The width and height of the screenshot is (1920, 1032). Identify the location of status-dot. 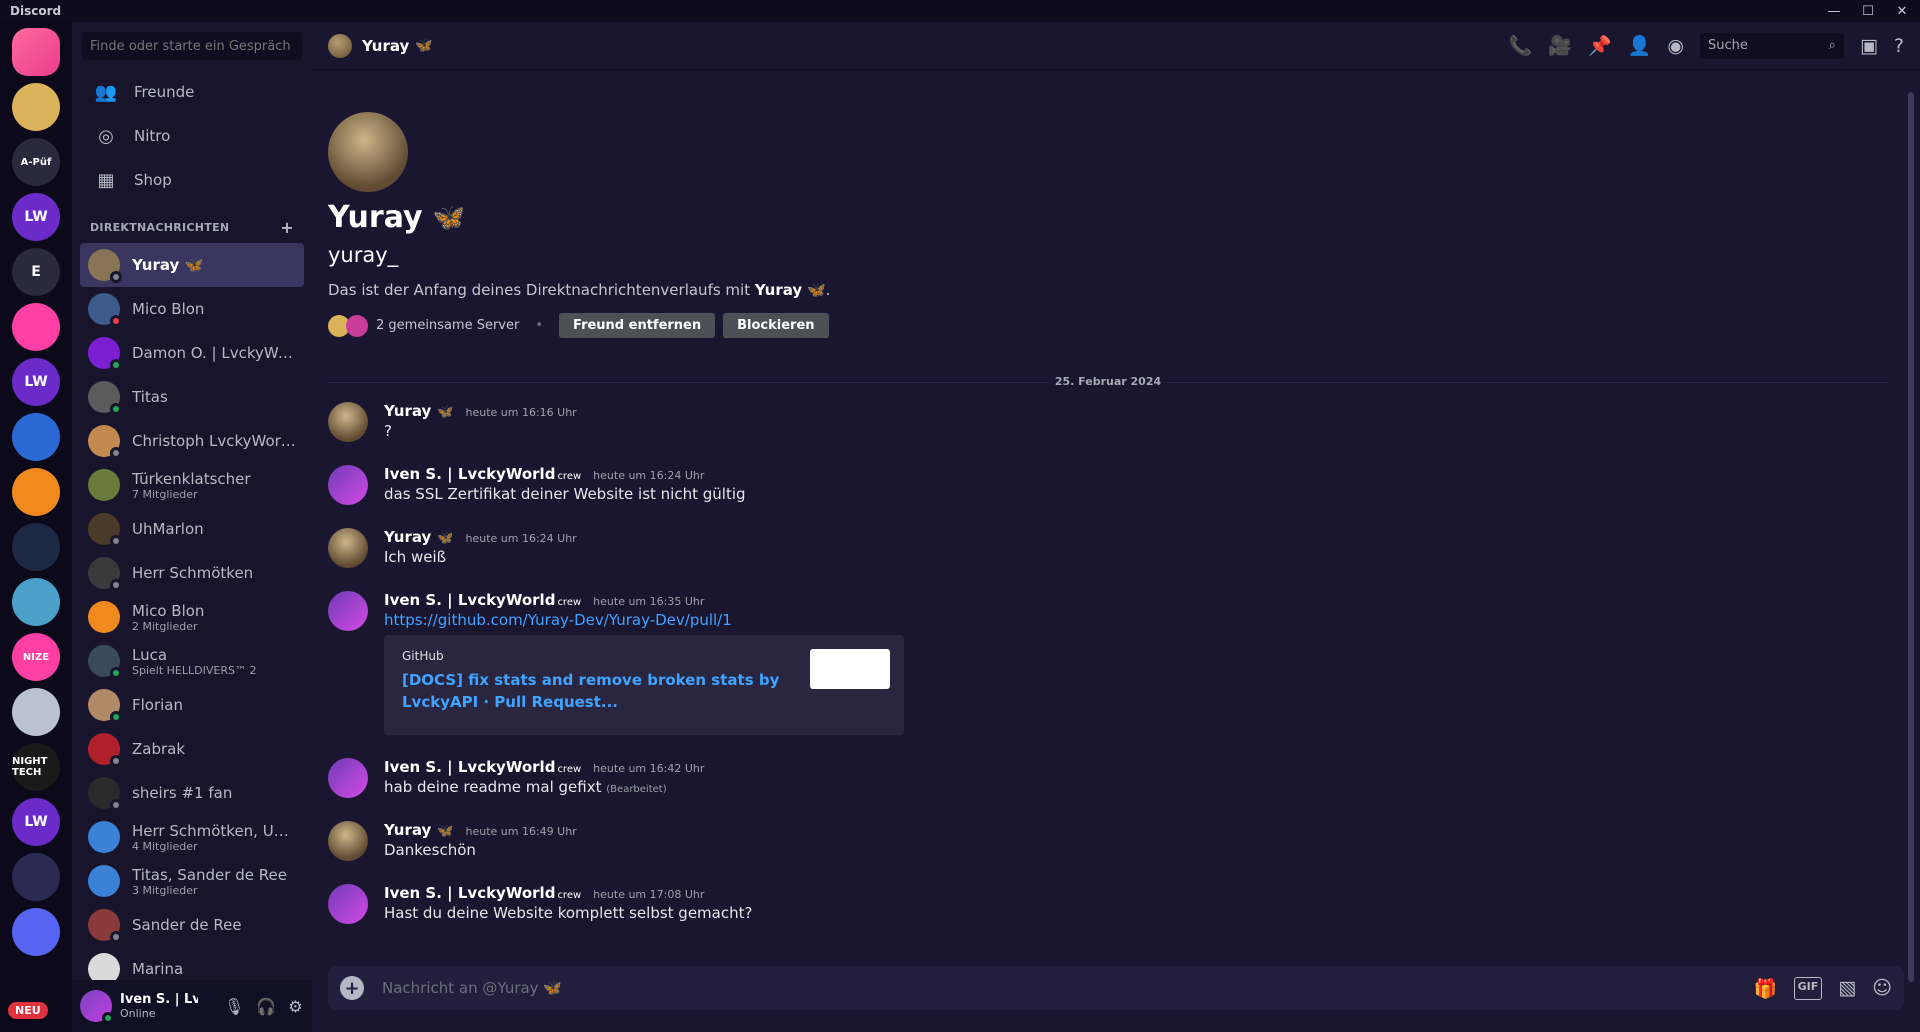
(116, 365).